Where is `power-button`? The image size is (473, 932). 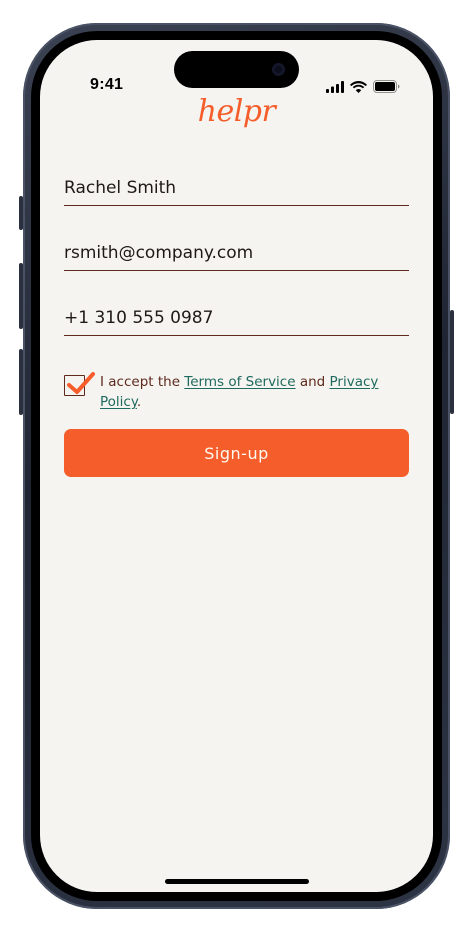
power-button is located at coordinates (452, 362).